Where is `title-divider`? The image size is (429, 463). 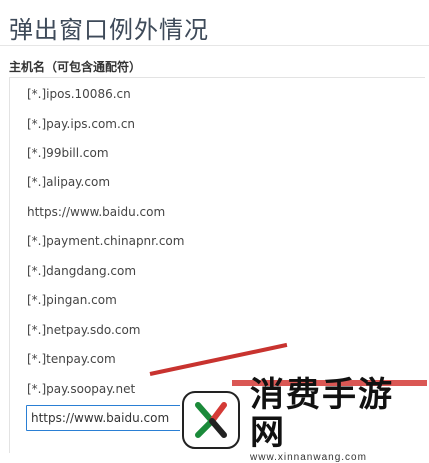 title-divider is located at coordinates (214, 45).